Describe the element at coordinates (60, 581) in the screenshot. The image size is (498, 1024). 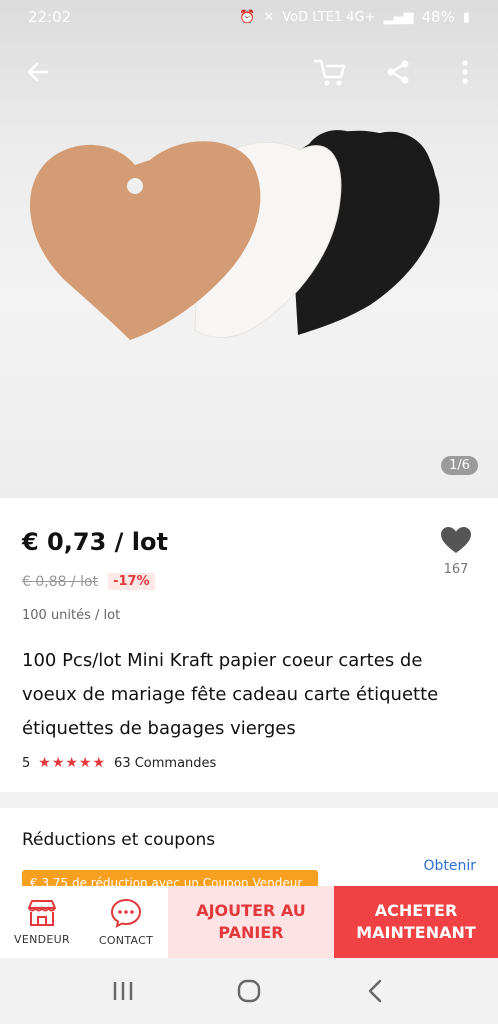
I see `original-price: € 0,88 / lot` at that location.